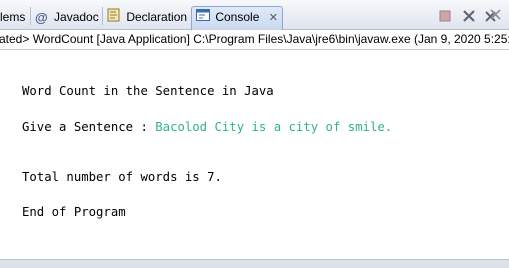 The width and height of the screenshot is (509, 268). Describe the element at coordinates (41, 17) in the screenshot. I see `at-icon: @` at that location.